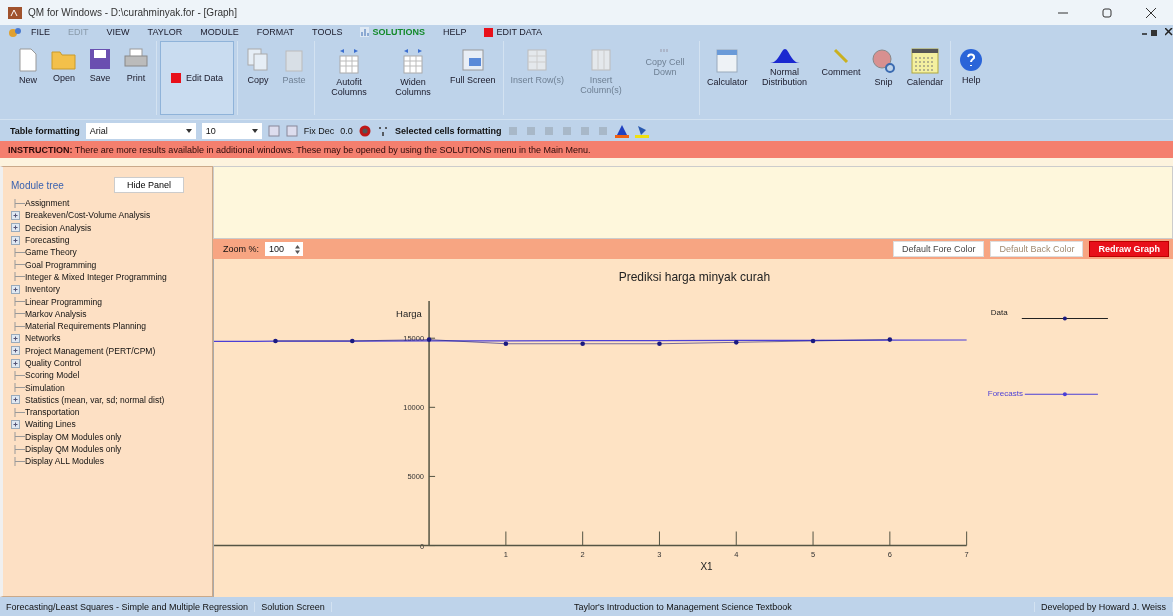 Image resolution: width=1173 pixels, height=616 pixels. I want to click on toolbar-button: New, so click(28, 78).